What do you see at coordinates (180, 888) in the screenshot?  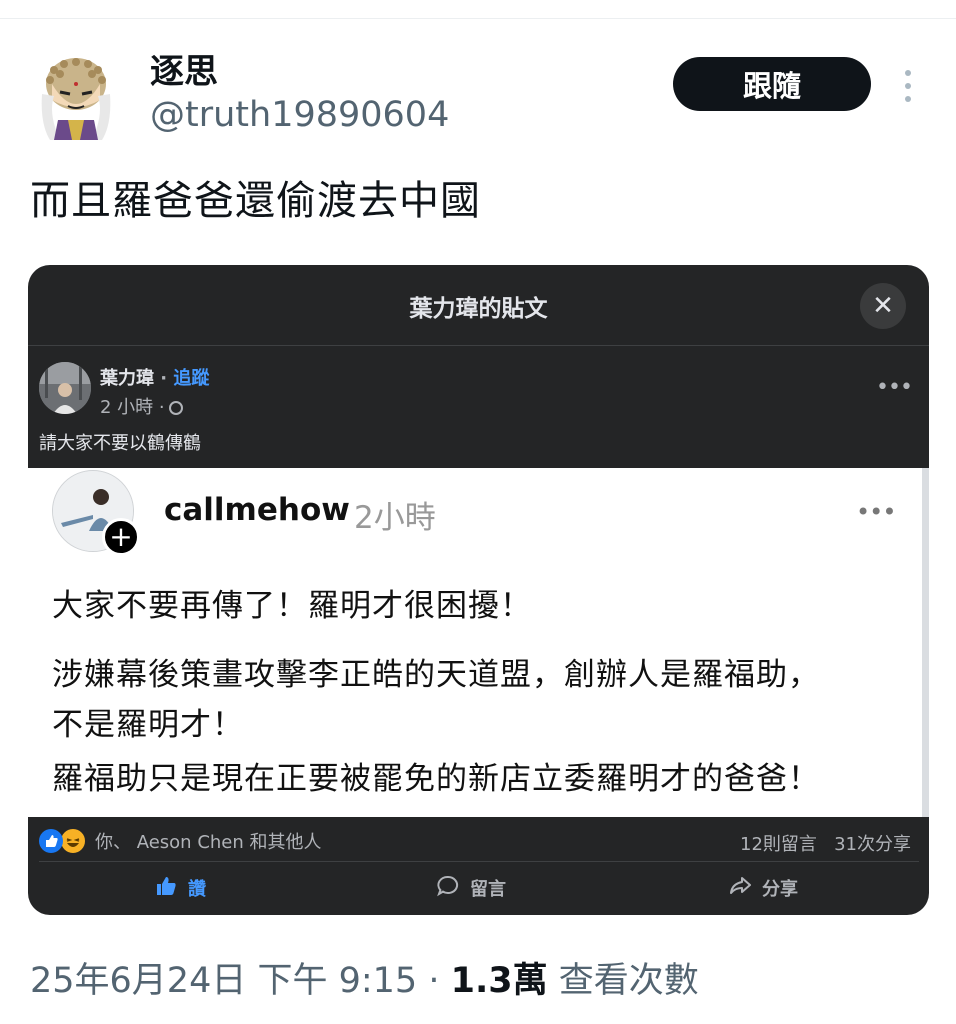 I see `fb-like-action: 讚` at bounding box center [180, 888].